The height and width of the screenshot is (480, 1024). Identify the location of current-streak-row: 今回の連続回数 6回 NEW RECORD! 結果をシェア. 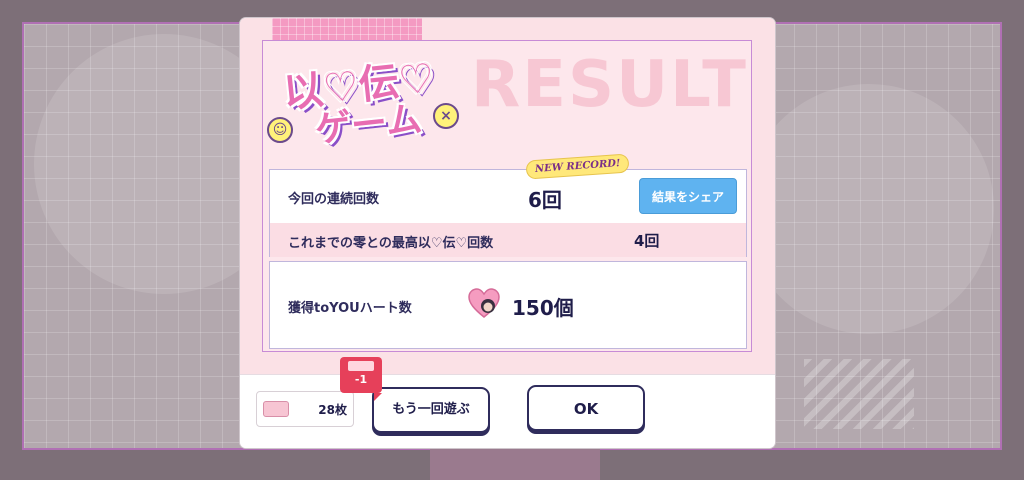
(508, 188).